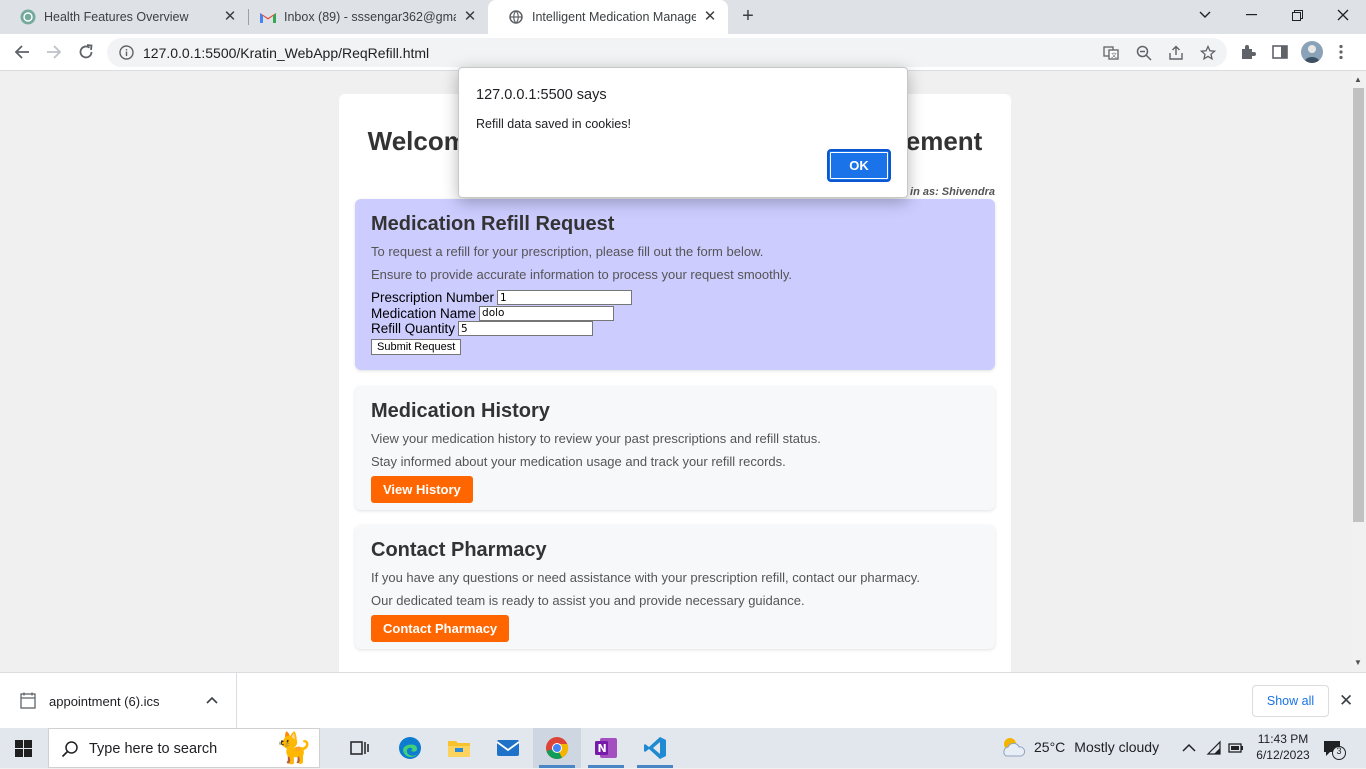  What do you see at coordinates (614, 17) in the screenshot?
I see `tab-title: Intelligent Medication Managem` at bounding box center [614, 17].